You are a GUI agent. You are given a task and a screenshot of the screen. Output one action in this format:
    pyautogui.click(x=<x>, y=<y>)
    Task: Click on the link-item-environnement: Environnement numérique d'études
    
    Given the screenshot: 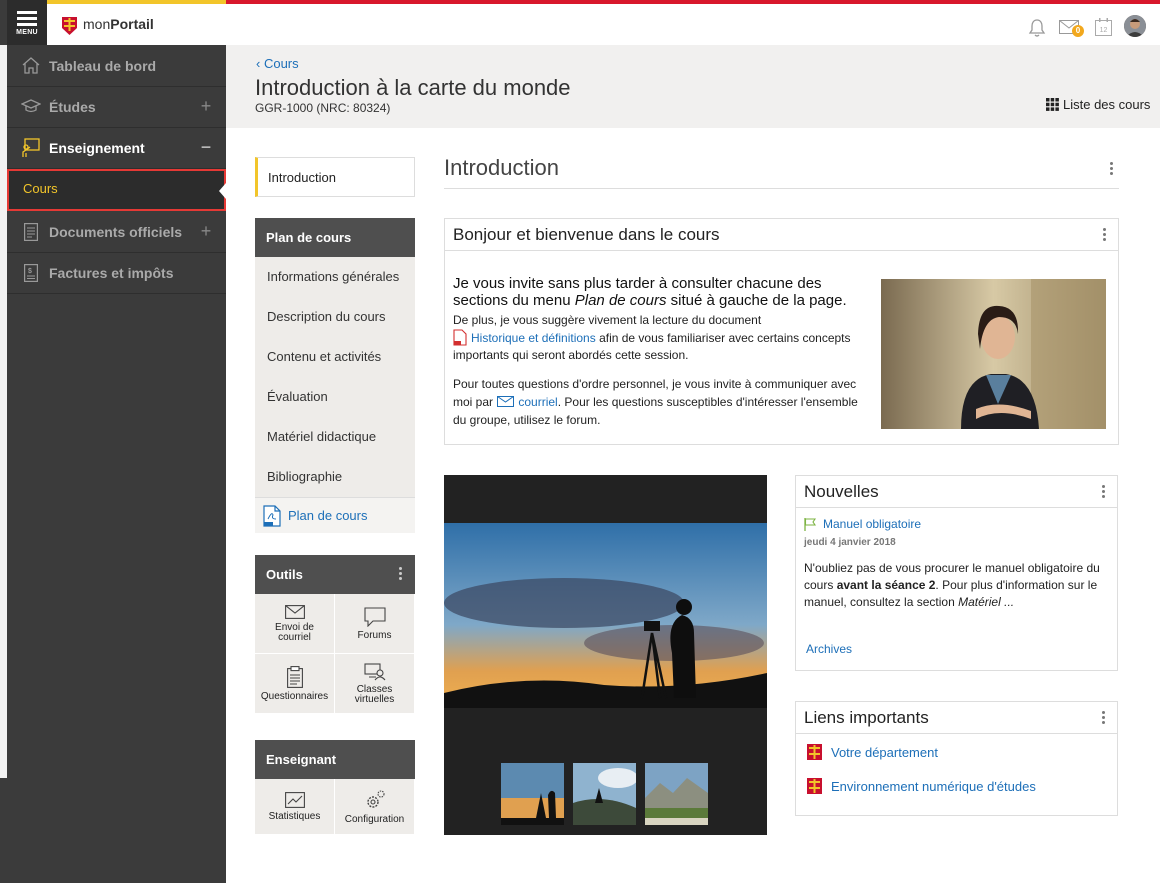 What is the action you would take?
    pyautogui.click(x=921, y=786)
    